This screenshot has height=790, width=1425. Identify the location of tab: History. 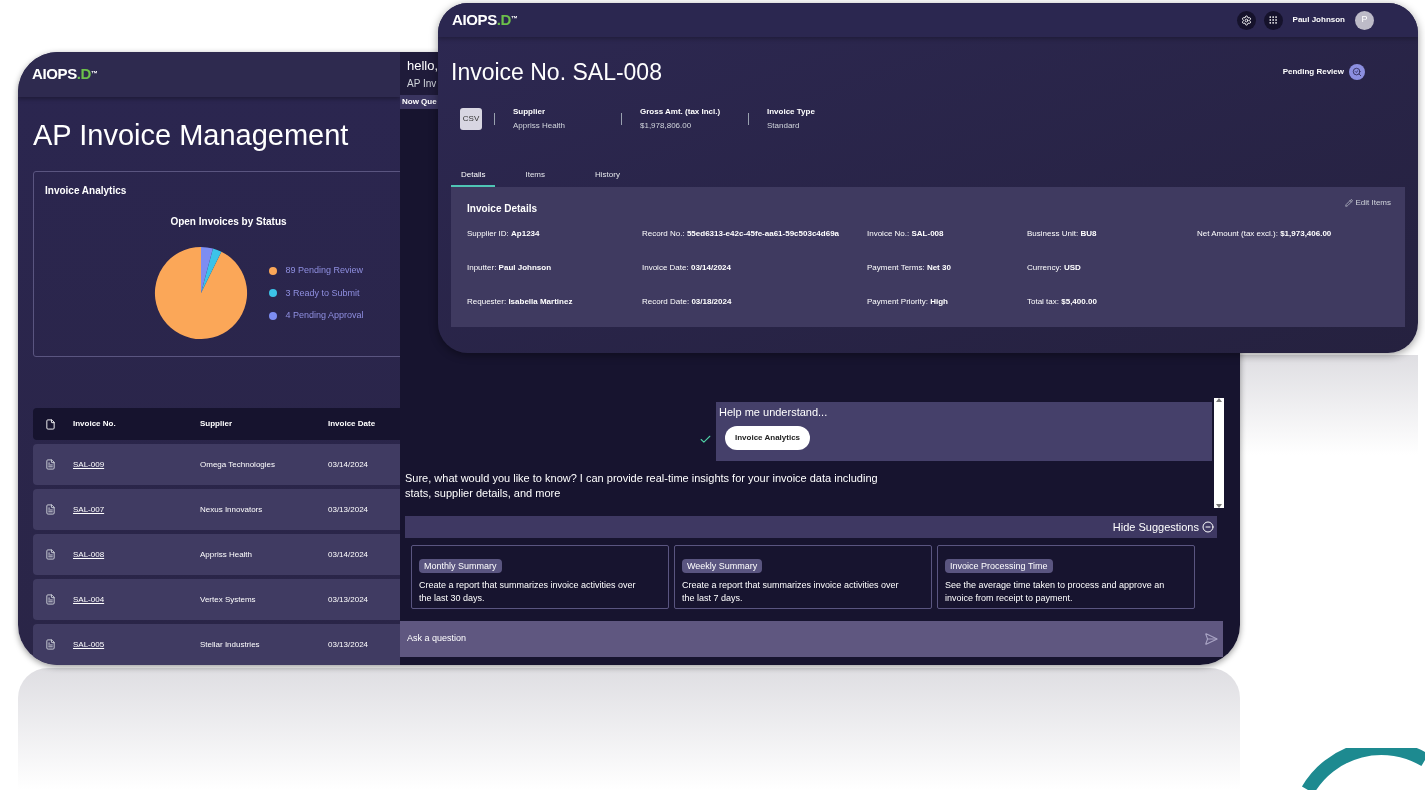
(607, 177).